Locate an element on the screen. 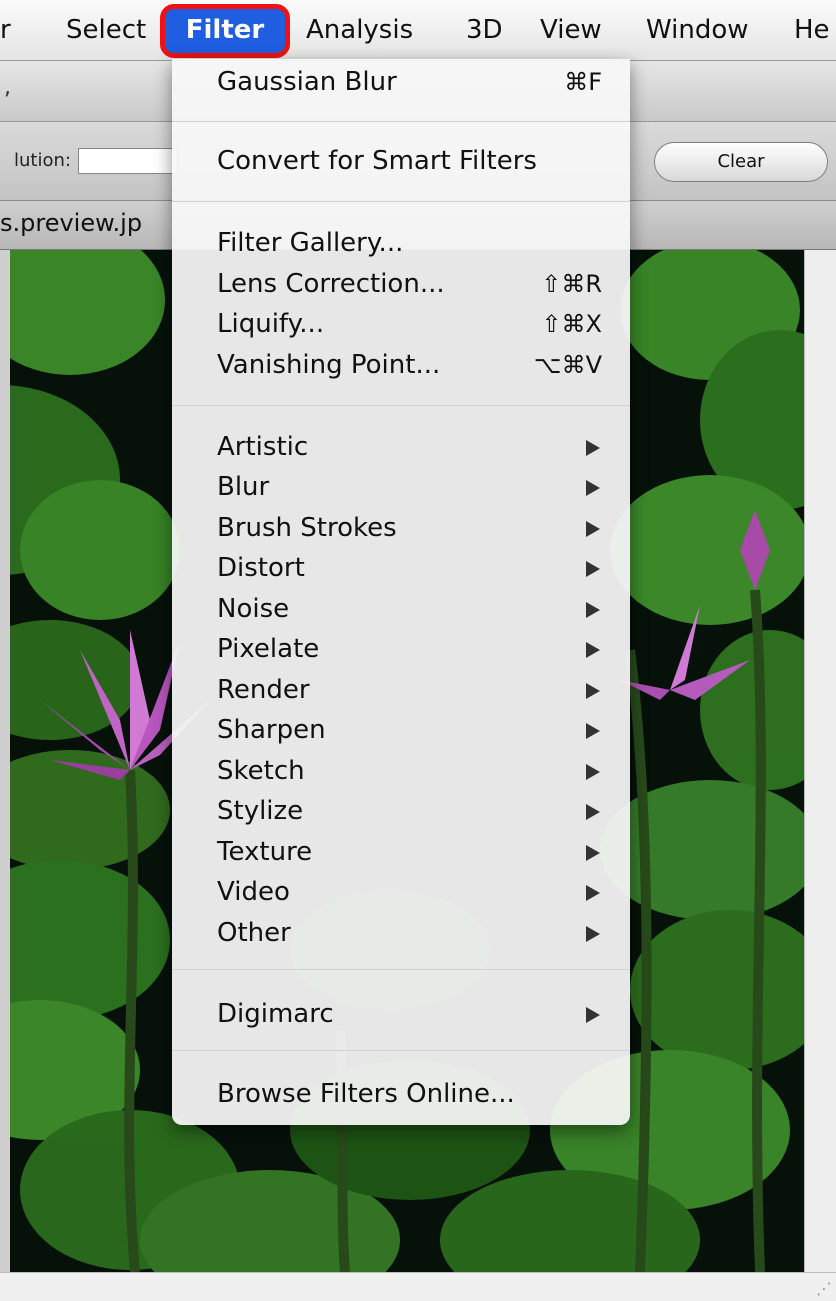 Image resolution: width=836 pixels, height=1301 pixels. menu-item-texture: Texture is located at coordinates (409, 852).